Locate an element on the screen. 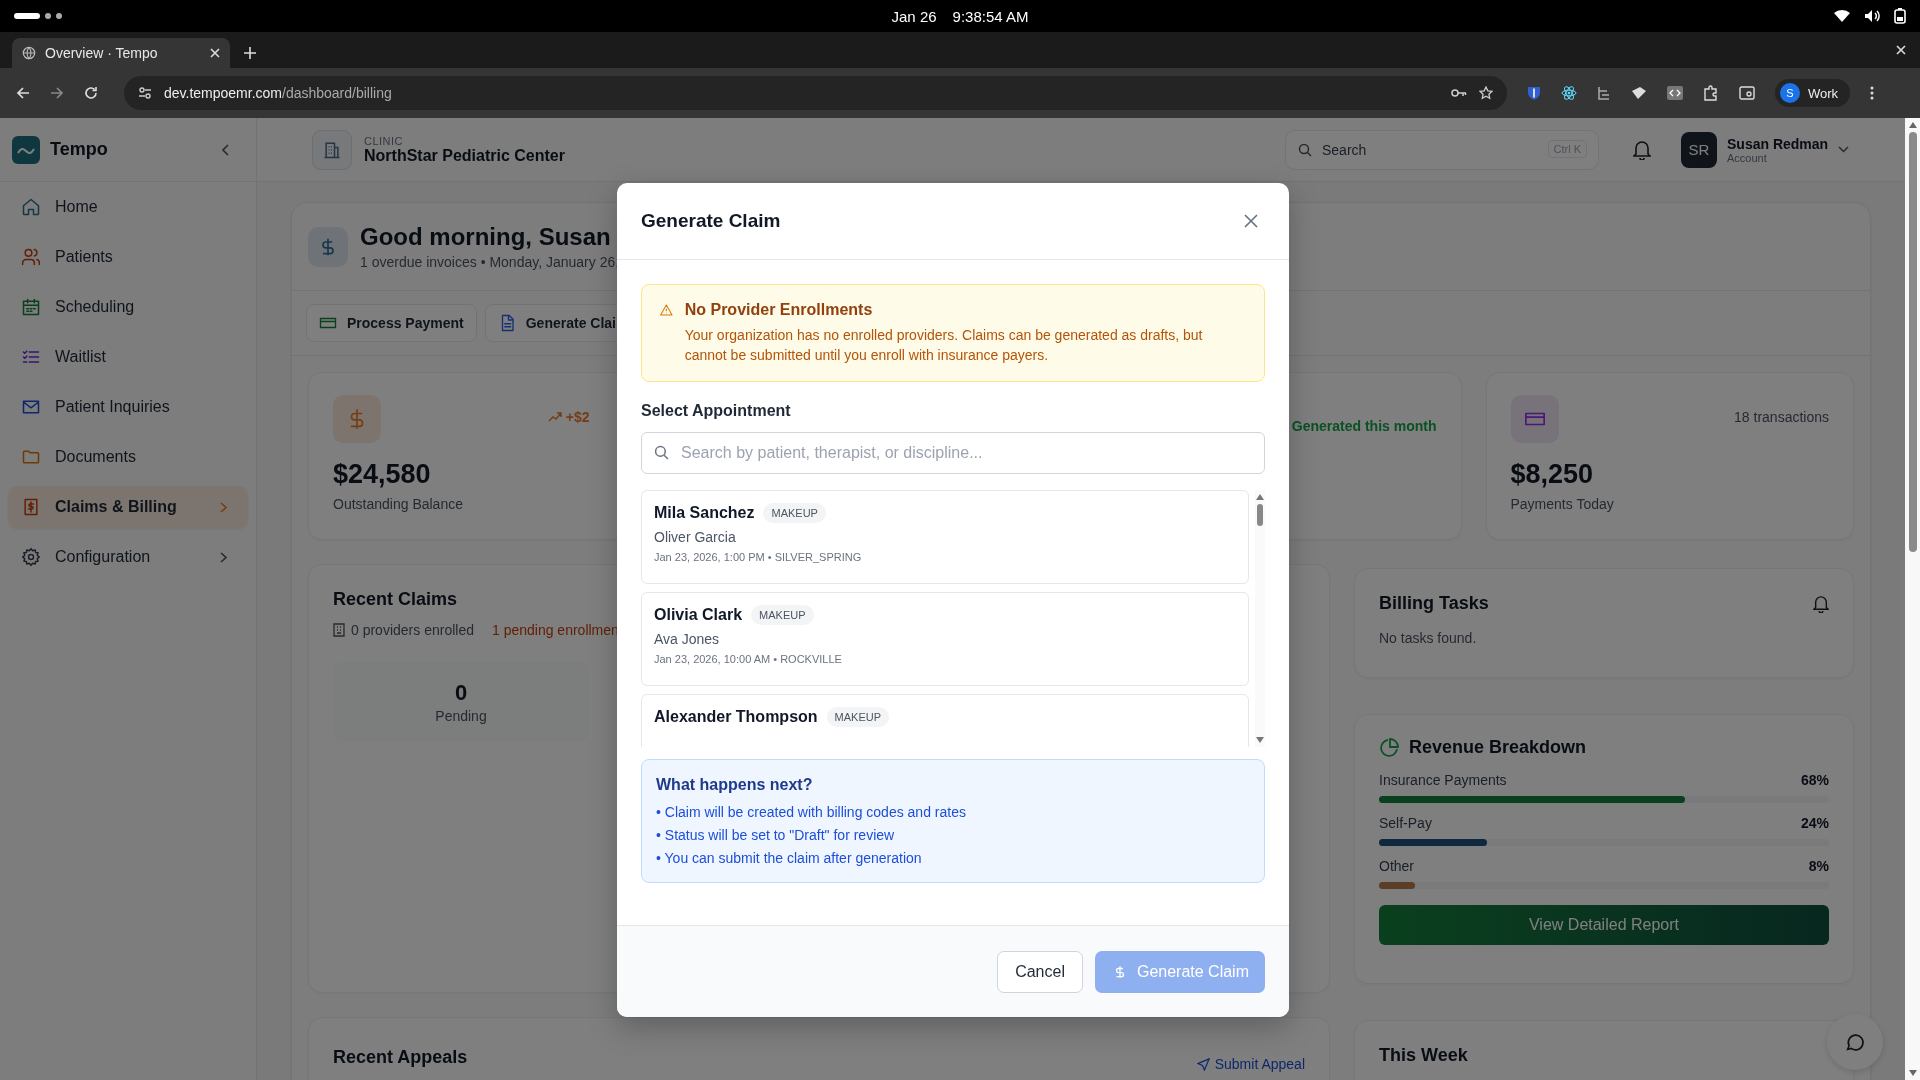 The width and height of the screenshot is (1920, 1080). user-role: Account is located at coordinates (1747, 157).